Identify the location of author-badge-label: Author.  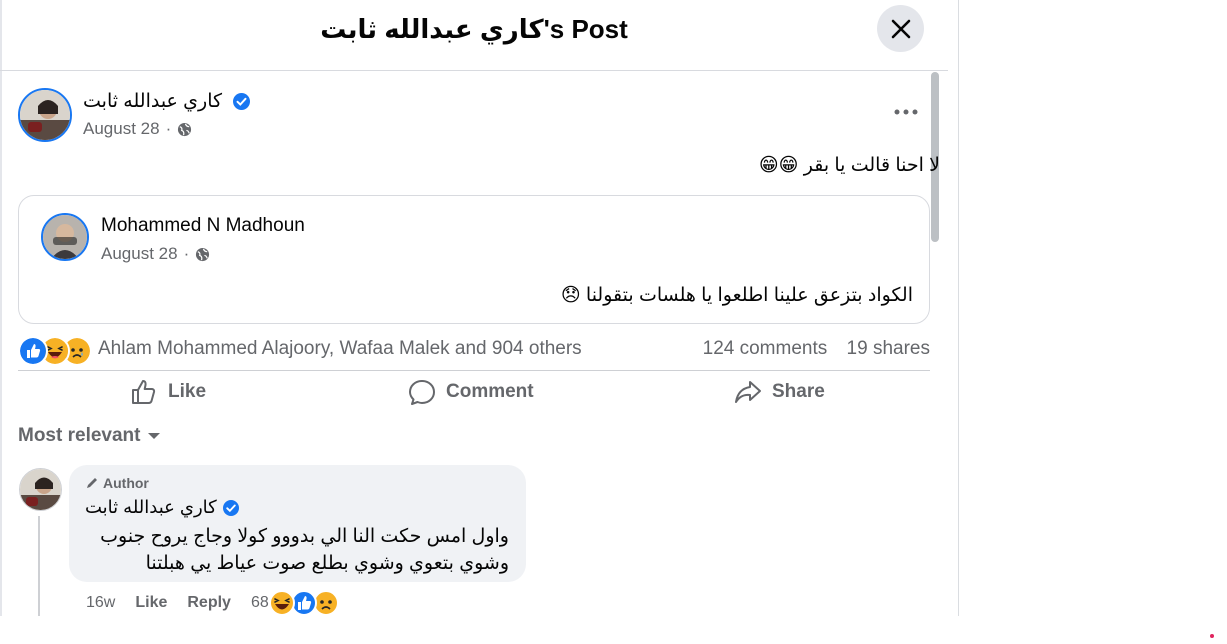
(126, 483).